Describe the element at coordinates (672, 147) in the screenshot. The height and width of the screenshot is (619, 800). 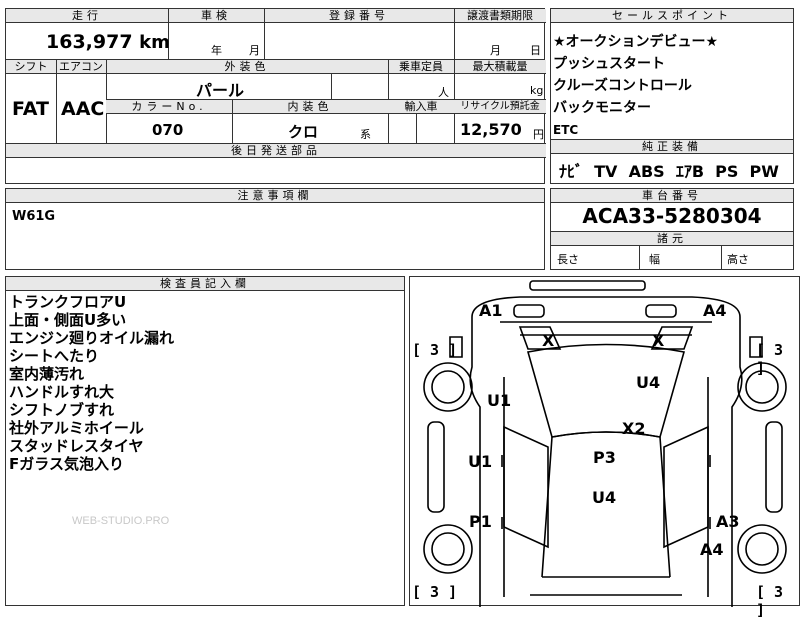
I see `equipment-header: 純正装備` at that location.